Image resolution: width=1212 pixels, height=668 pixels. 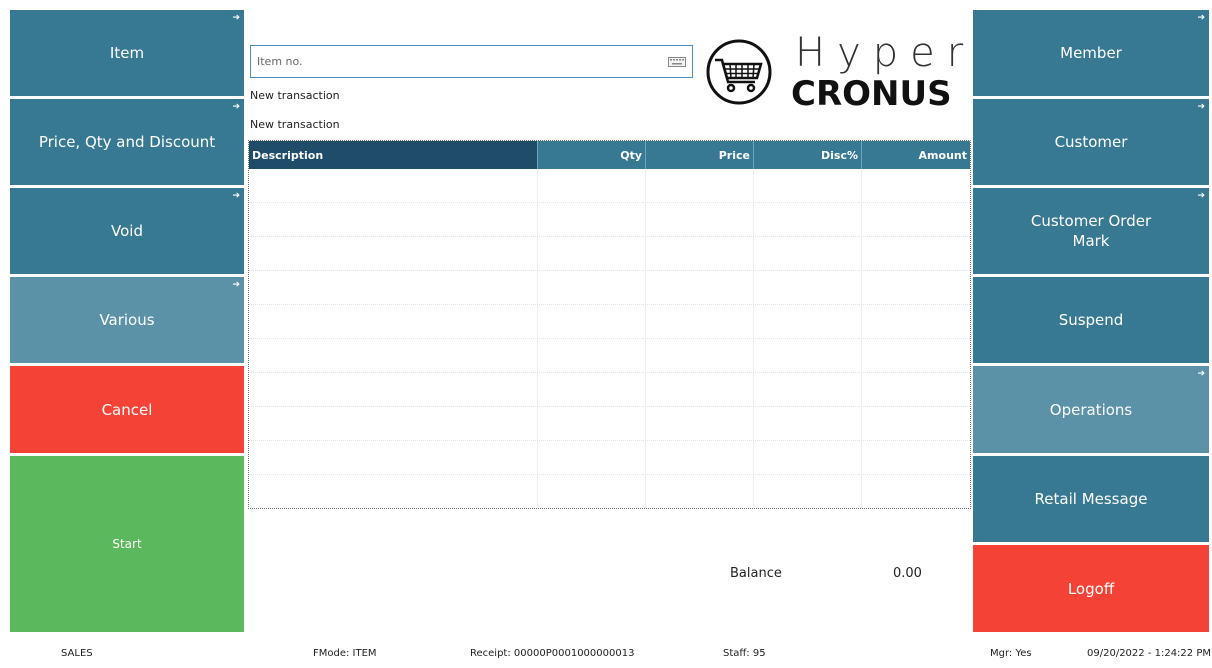 I want to click on member-button-label: Member, so click(x=1091, y=53).